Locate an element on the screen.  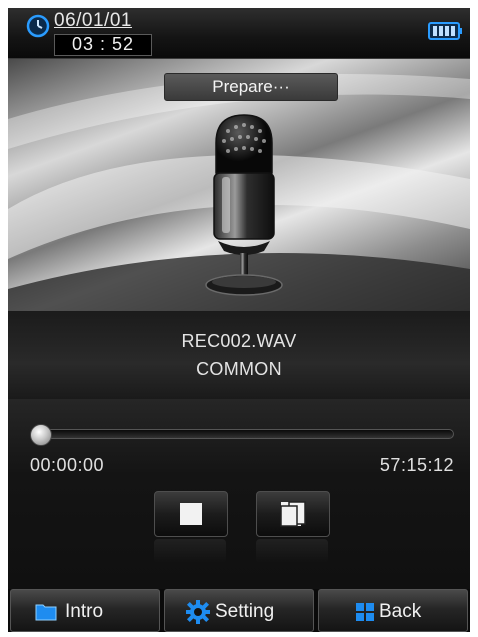
back-label: Back is located at coordinates (400, 611).